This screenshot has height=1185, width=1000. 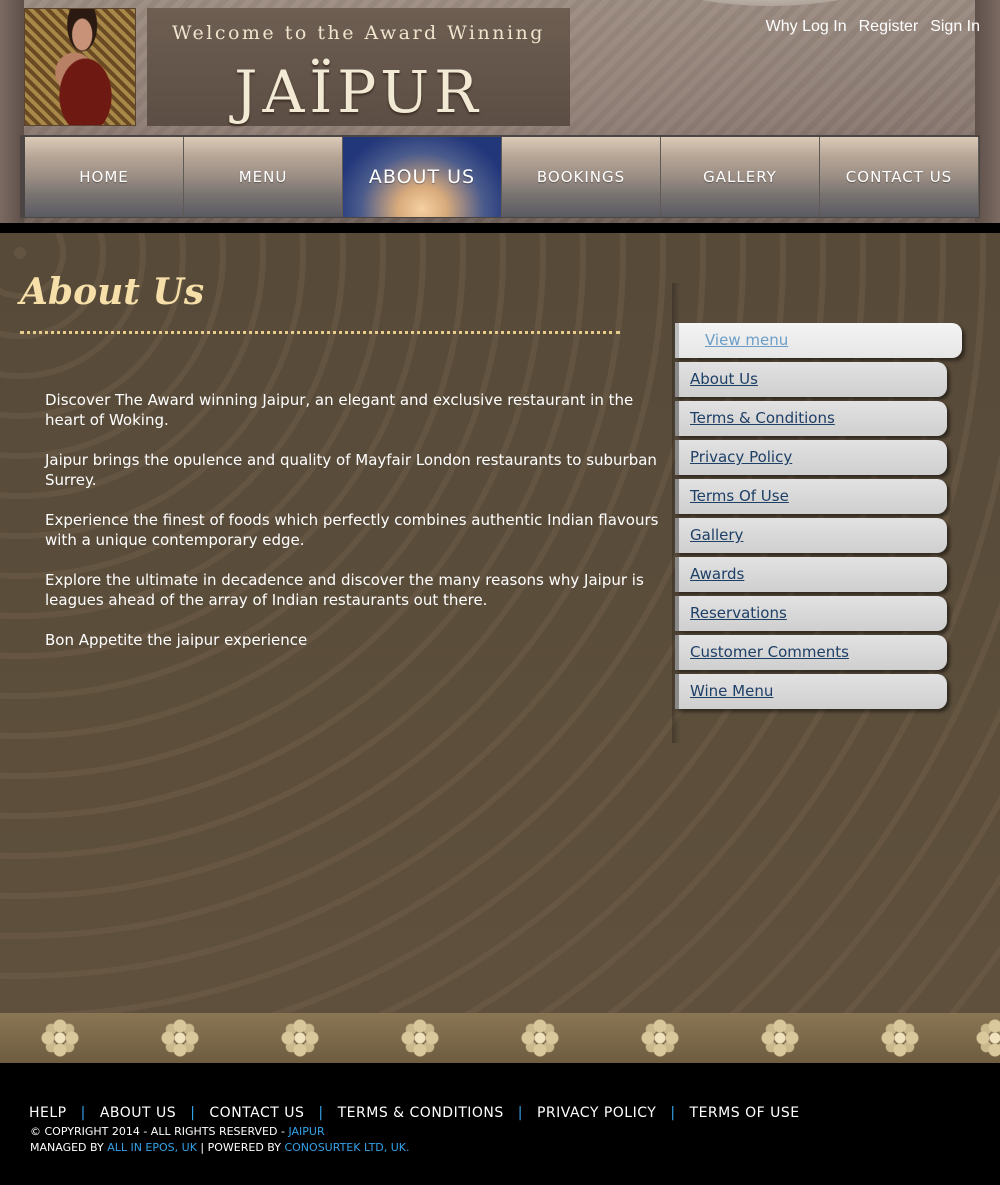 What do you see at coordinates (581, 177) in the screenshot?
I see `nav-bookings: BOOKINGS` at bounding box center [581, 177].